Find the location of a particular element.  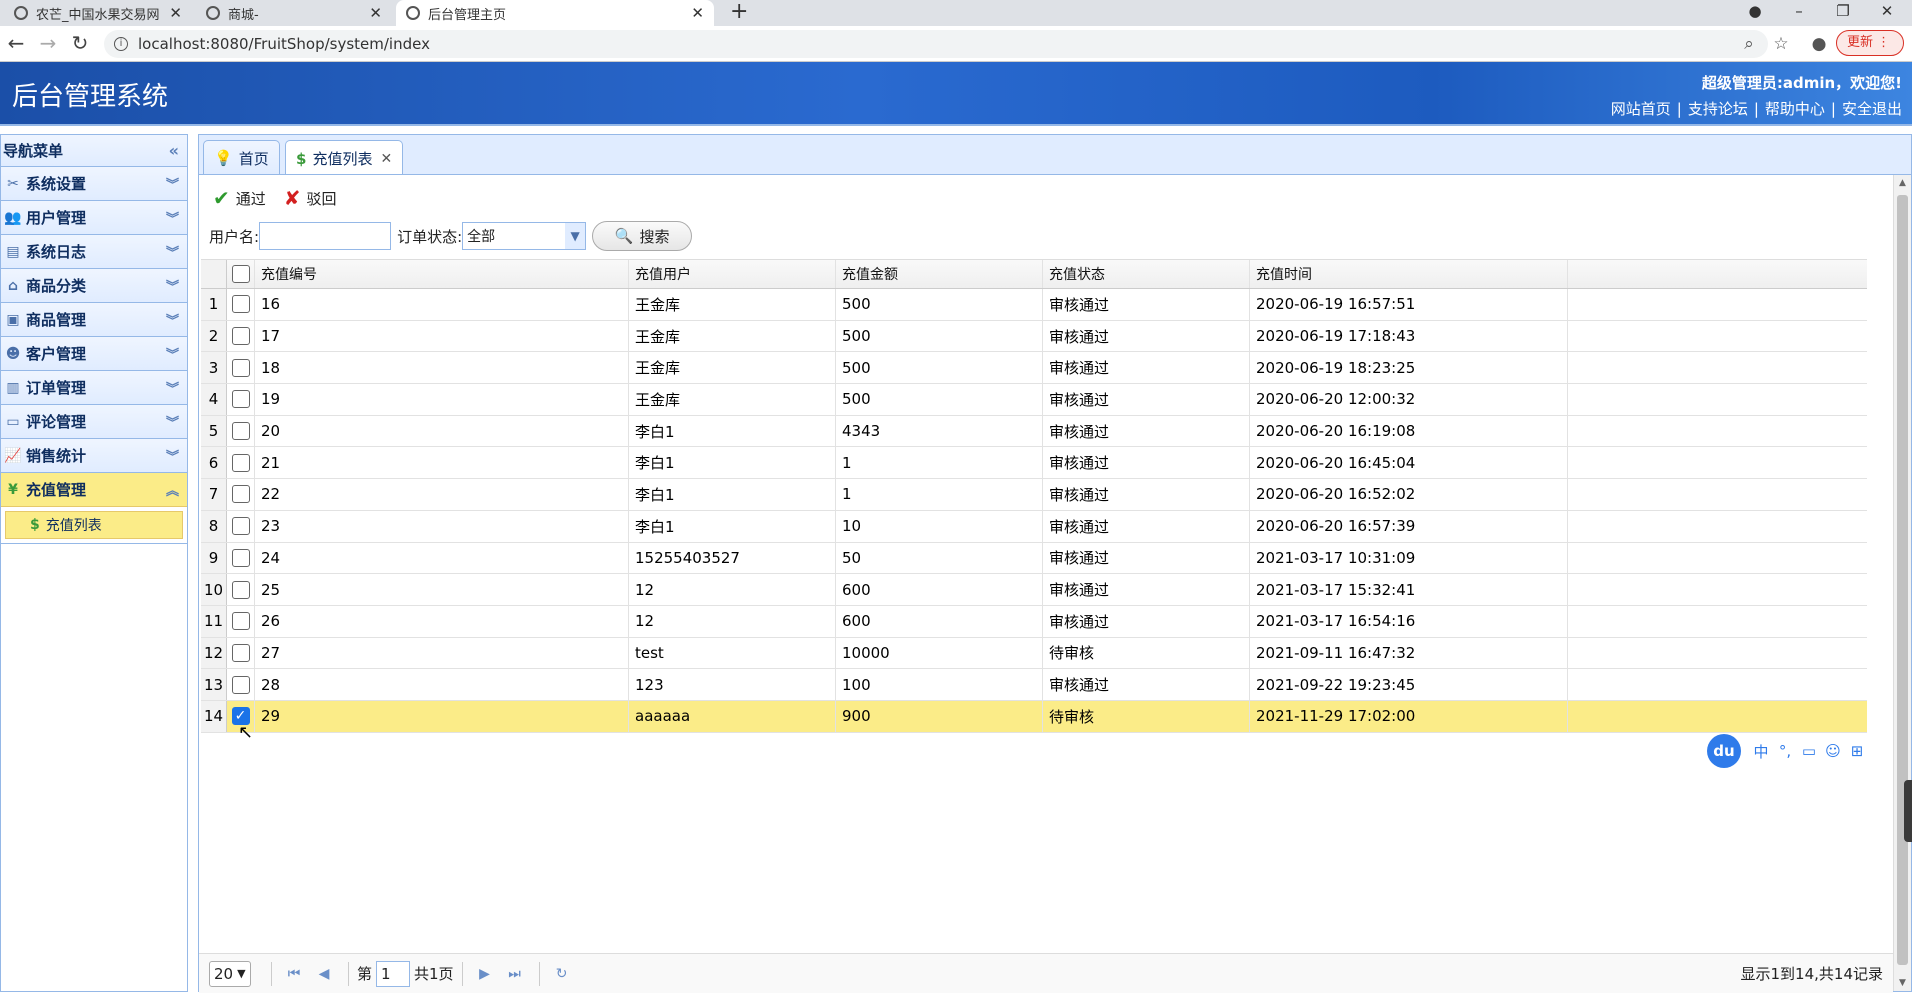

tab-recharge-list: $ 充值列表 ✕ is located at coordinates (344, 158).